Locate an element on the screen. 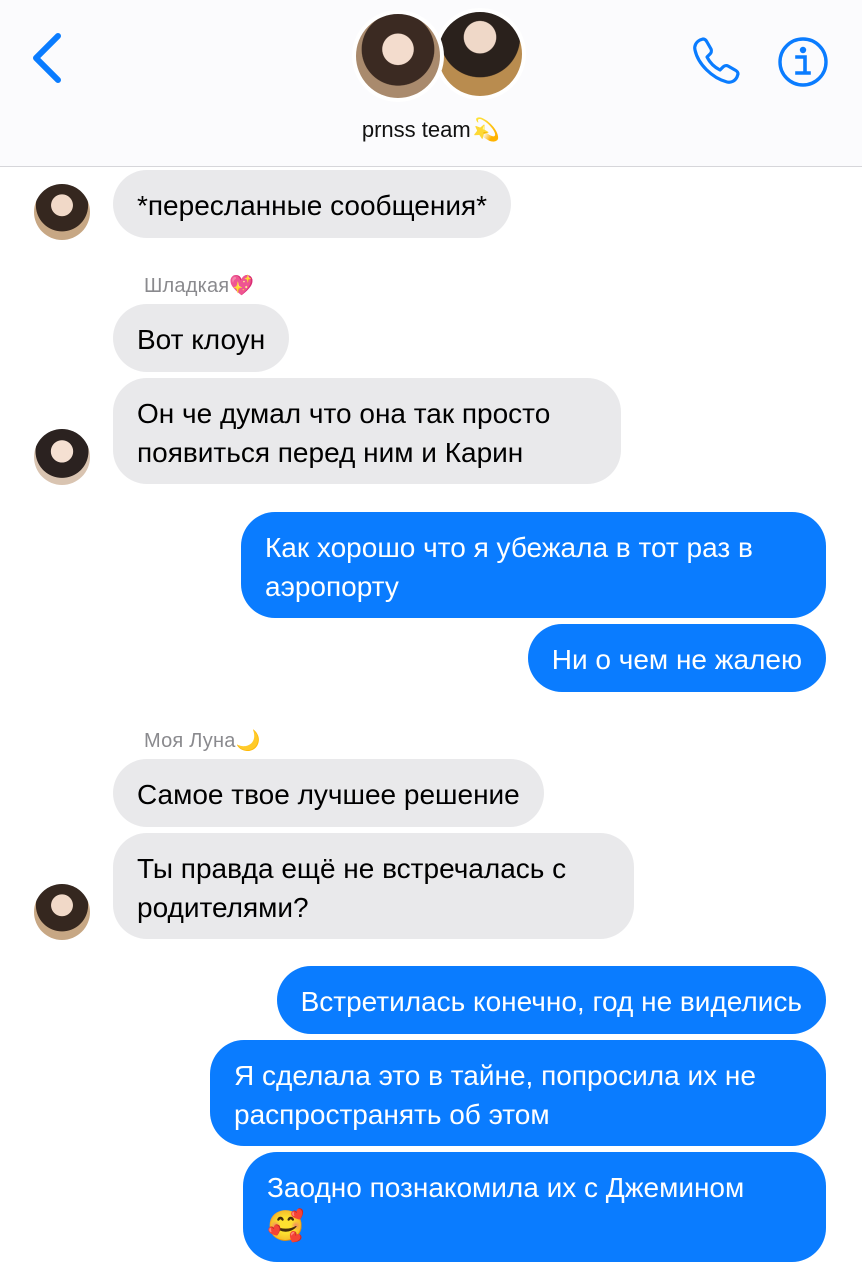 This screenshot has width=862, height=1280. message-text: Ни о чем не жалею is located at coordinates (676, 659).